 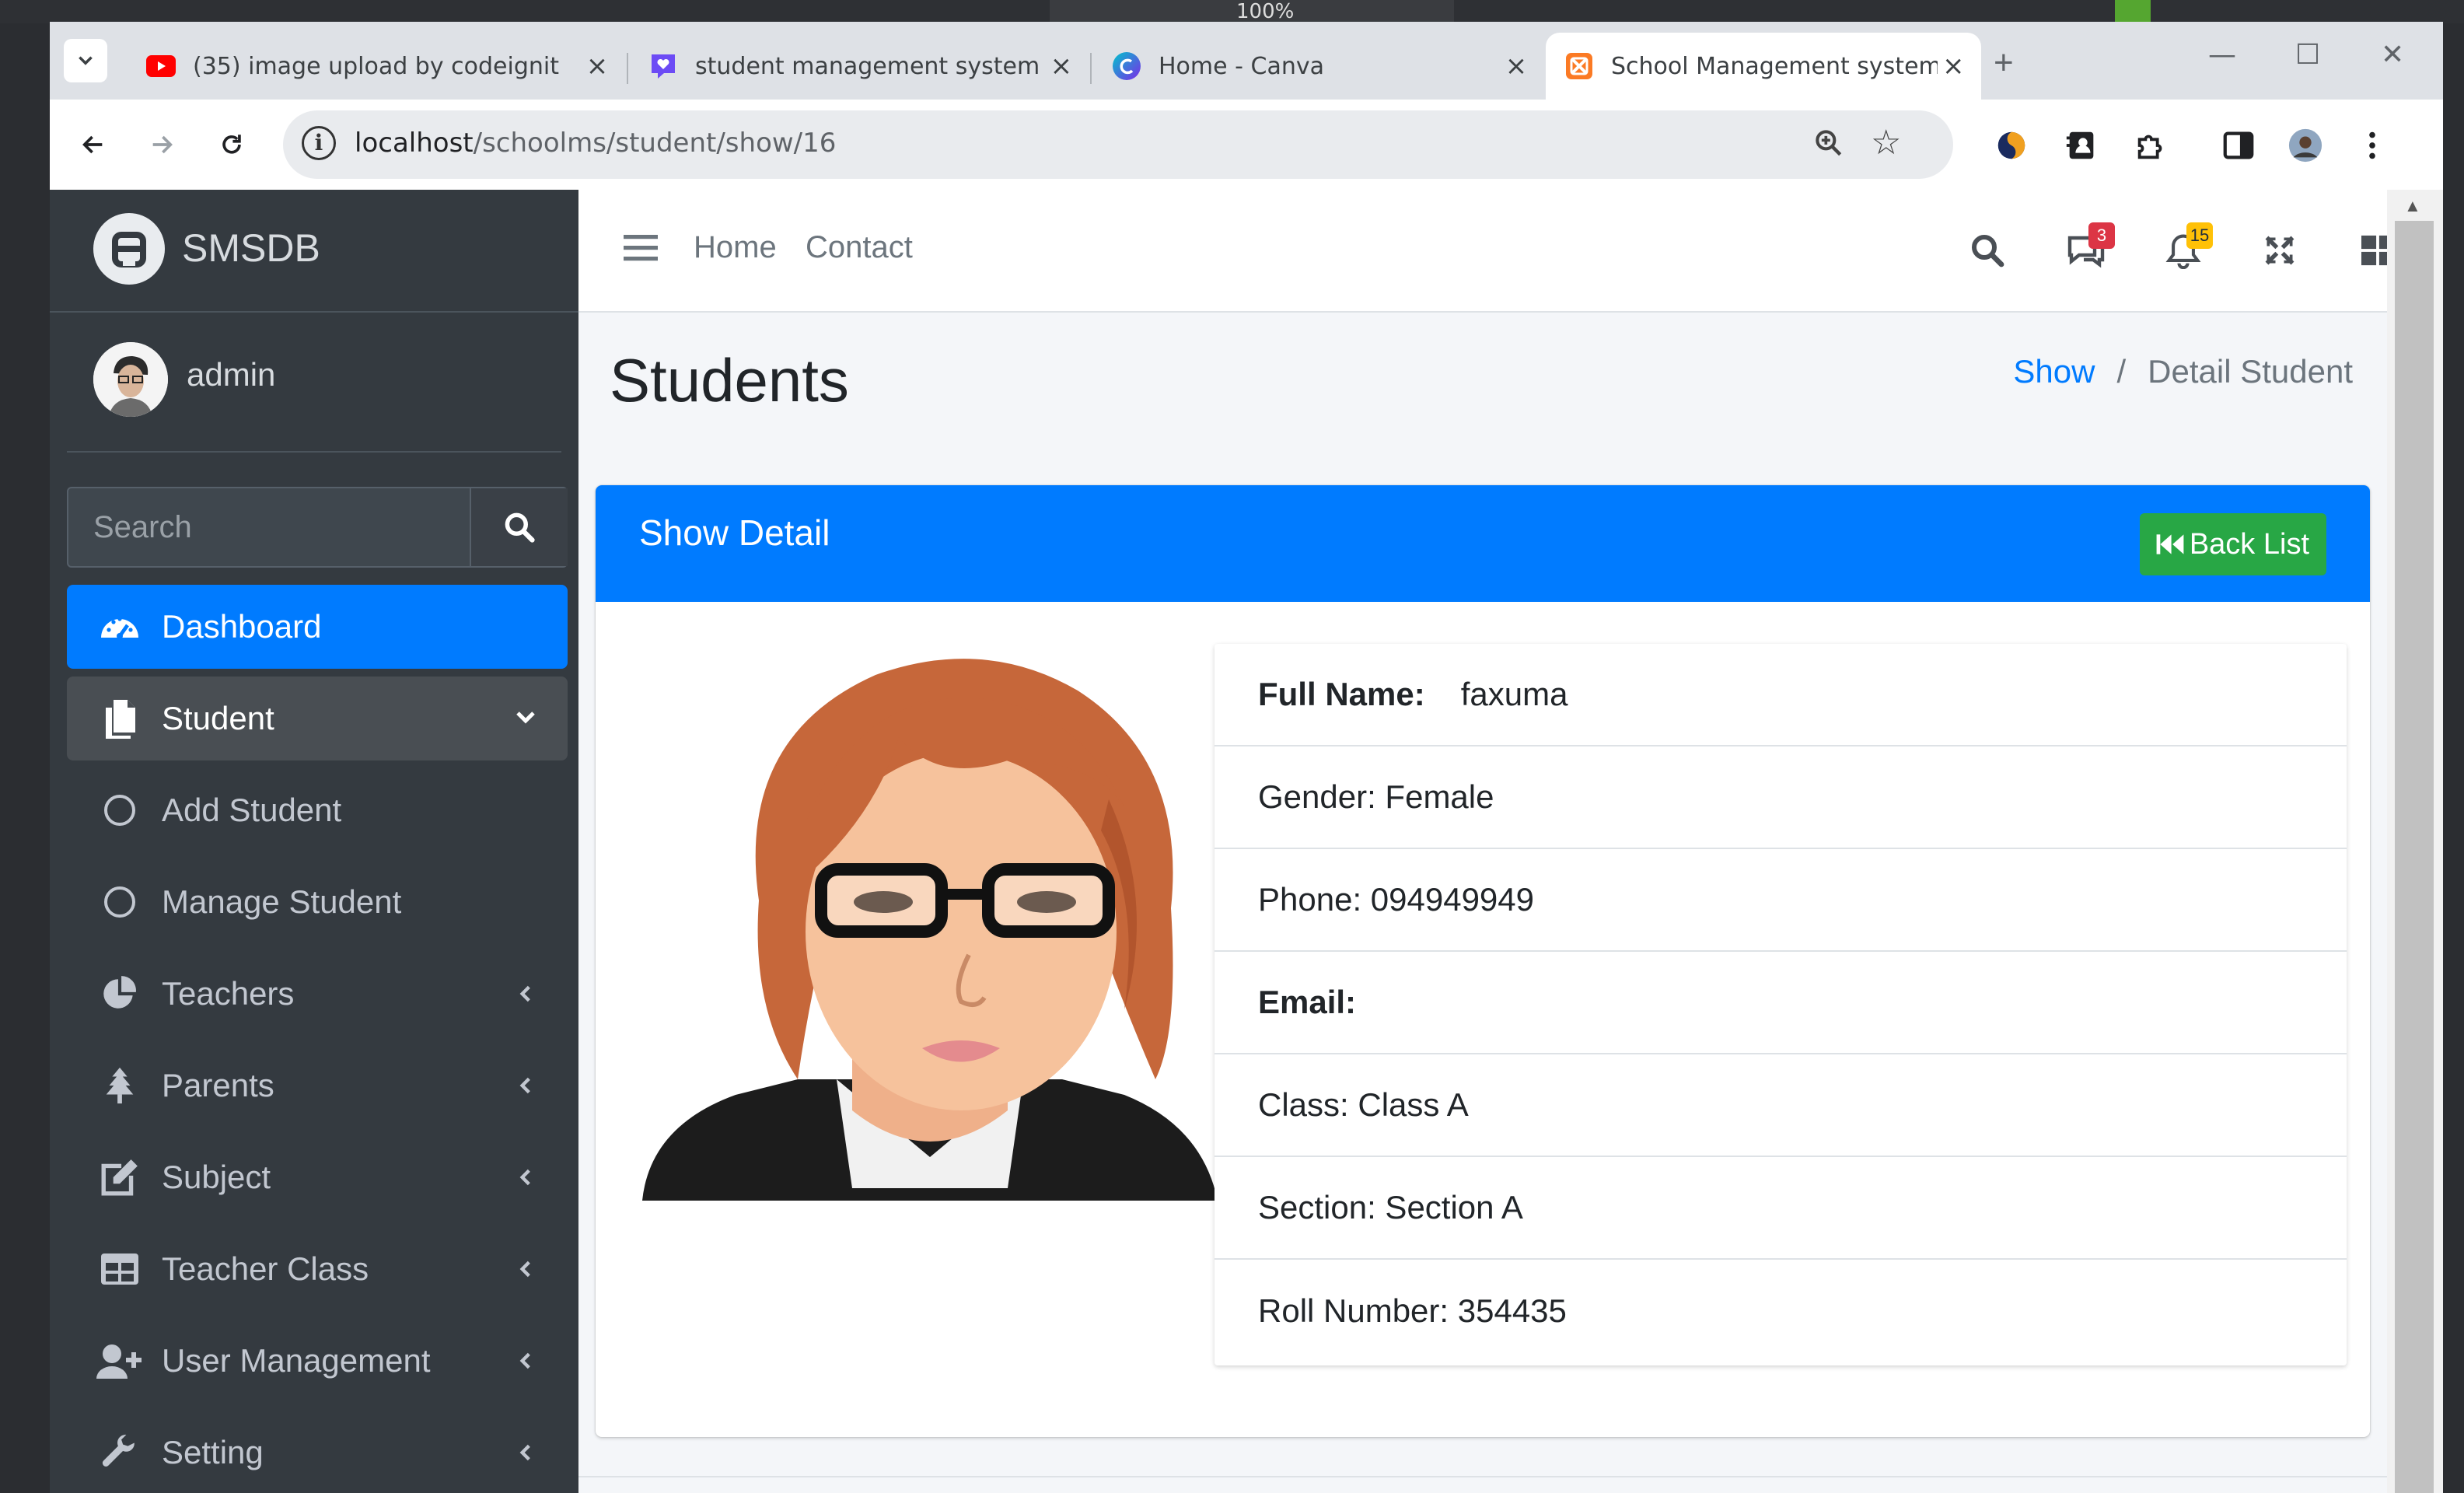 I want to click on forward-button, so click(x=161, y=144).